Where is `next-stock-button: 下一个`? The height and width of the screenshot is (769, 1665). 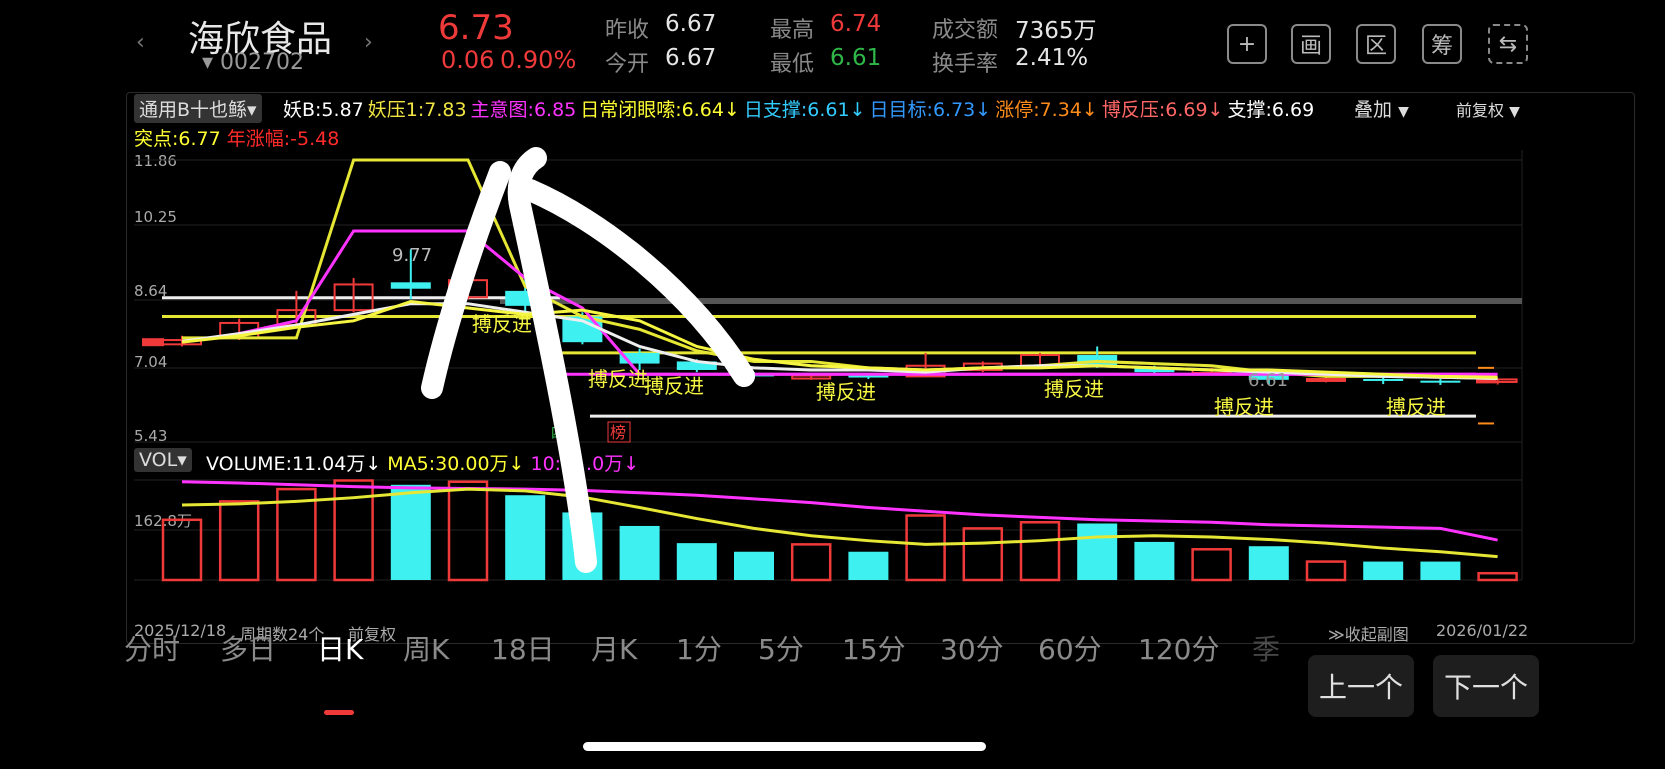 next-stock-button: 下一个 is located at coordinates (1486, 686).